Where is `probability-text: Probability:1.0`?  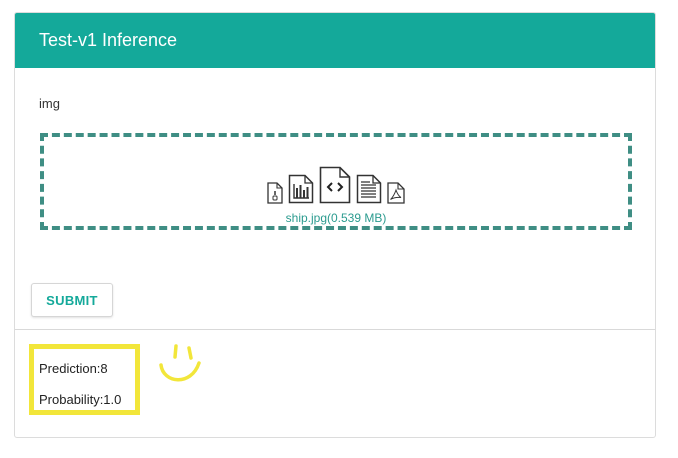 probability-text: Probability:1.0 is located at coordinates (80, 399).